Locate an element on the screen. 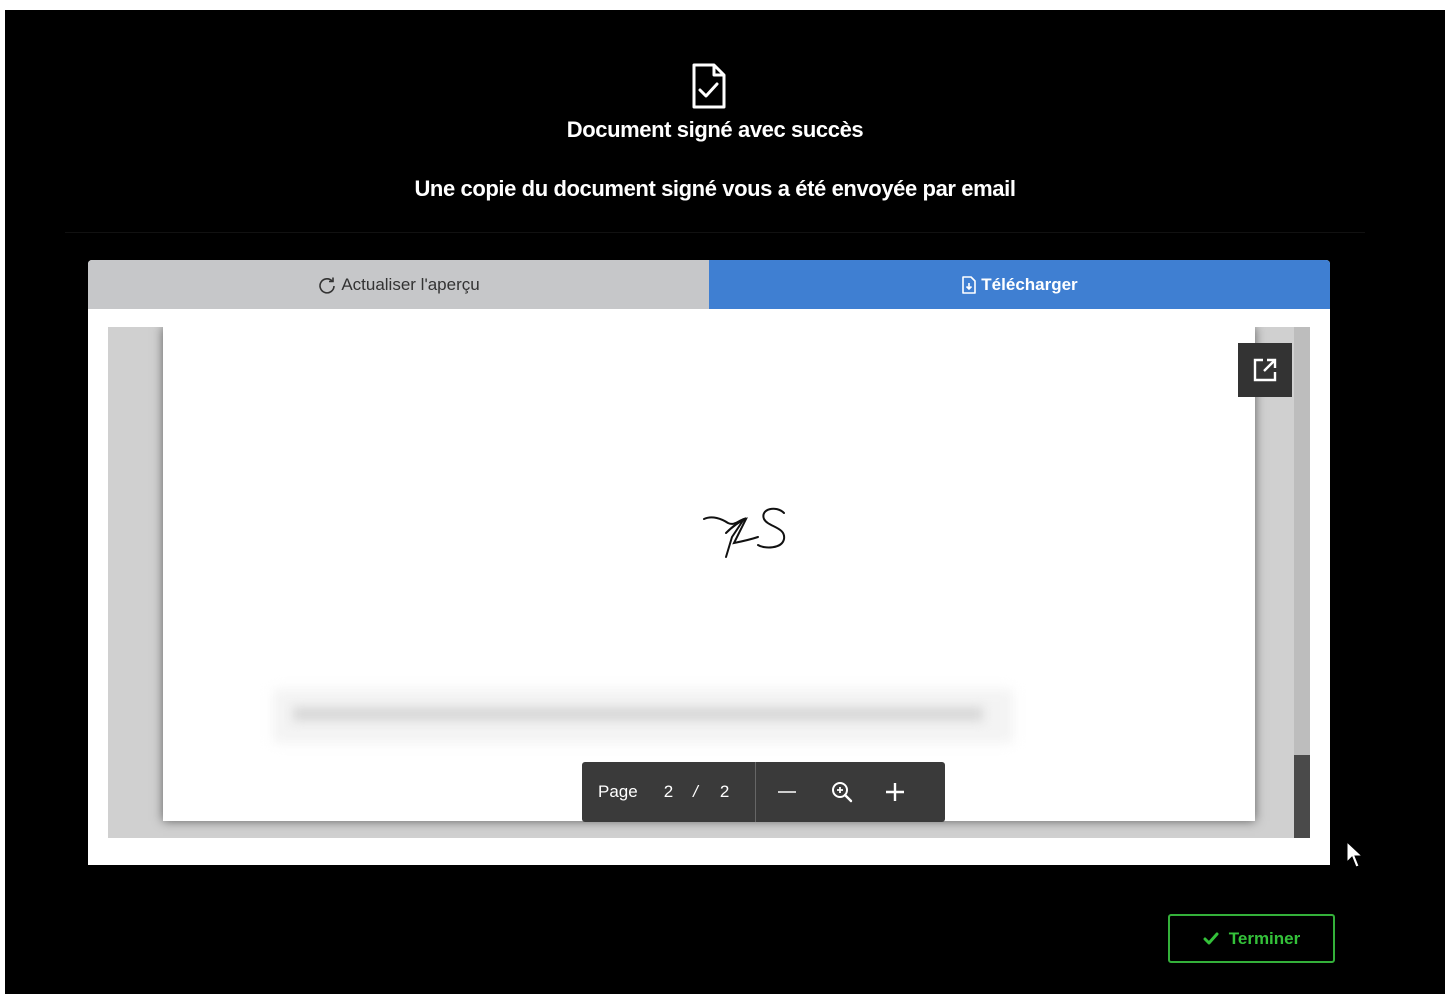 The image size is (1450, 994). minus-icon is located at coordinates (787, 792).